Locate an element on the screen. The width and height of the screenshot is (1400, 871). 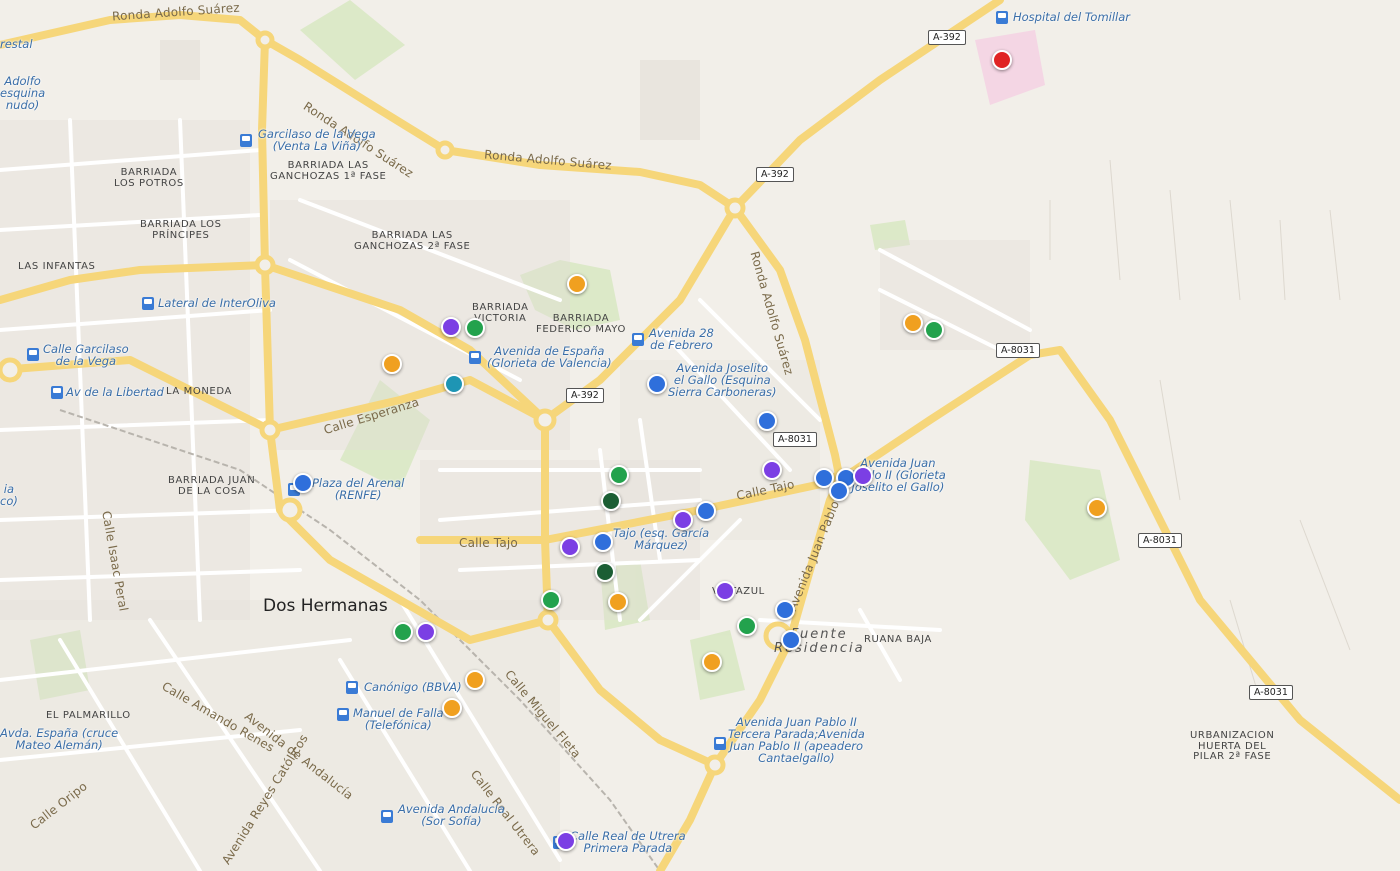
map-marker-teal is located at coordinates (454, 384).